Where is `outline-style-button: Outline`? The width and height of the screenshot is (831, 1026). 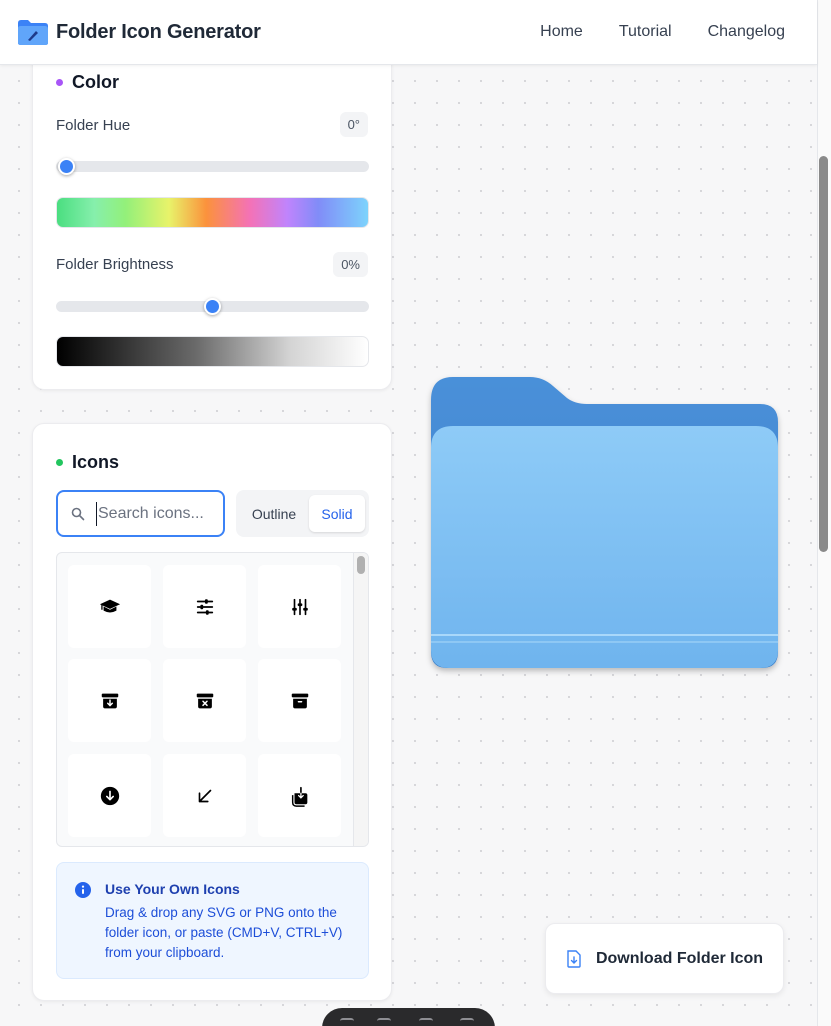
outline-style-button: Outline is located at coordinates (274, 513).